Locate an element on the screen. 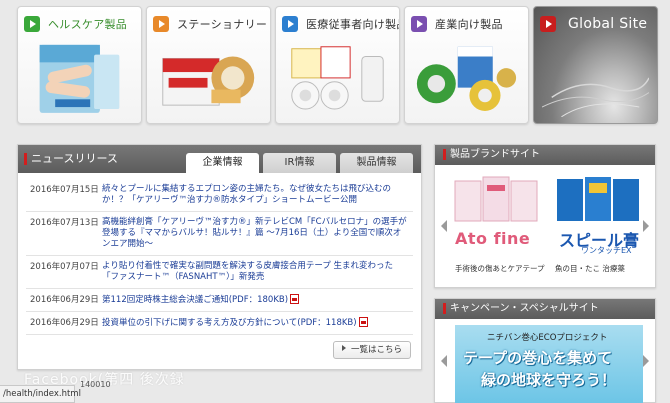 This screenshot has width=670, height=403. category-header: Global Site is located at coordinates (596, 24).